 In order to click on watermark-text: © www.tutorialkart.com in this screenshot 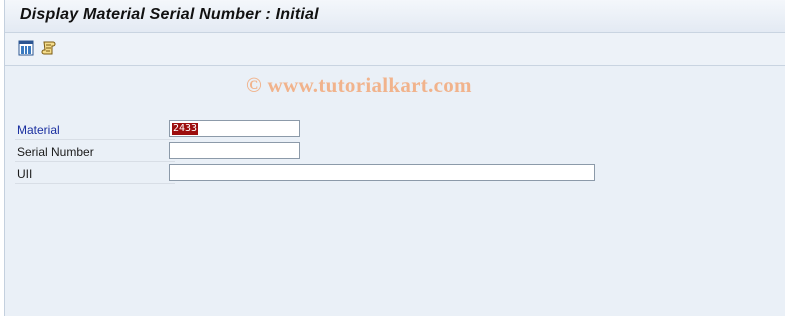, I will do `click(359, 85)`.